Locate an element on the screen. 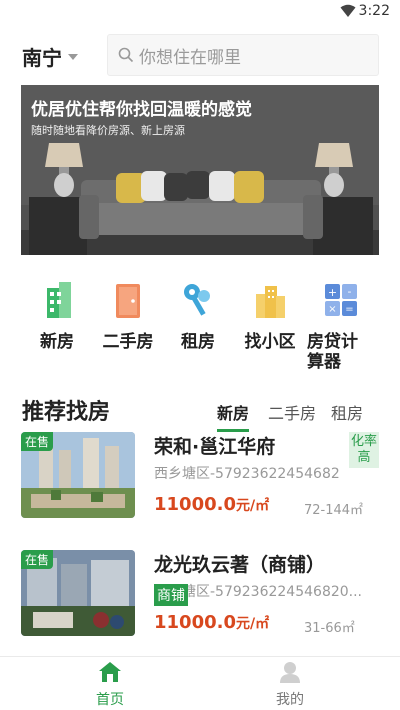  search-icon is located at coordinates (126, 55).